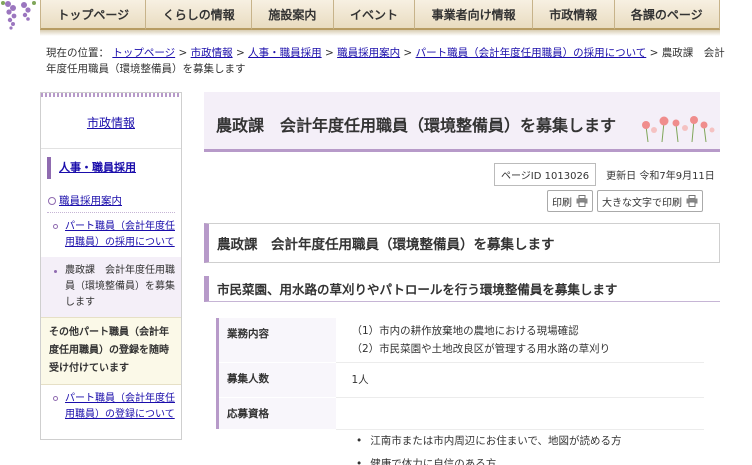  Describe the element at coordinates (199, 15) in the screenshot. I see `nav-living-info: くらしの情報` at that location.